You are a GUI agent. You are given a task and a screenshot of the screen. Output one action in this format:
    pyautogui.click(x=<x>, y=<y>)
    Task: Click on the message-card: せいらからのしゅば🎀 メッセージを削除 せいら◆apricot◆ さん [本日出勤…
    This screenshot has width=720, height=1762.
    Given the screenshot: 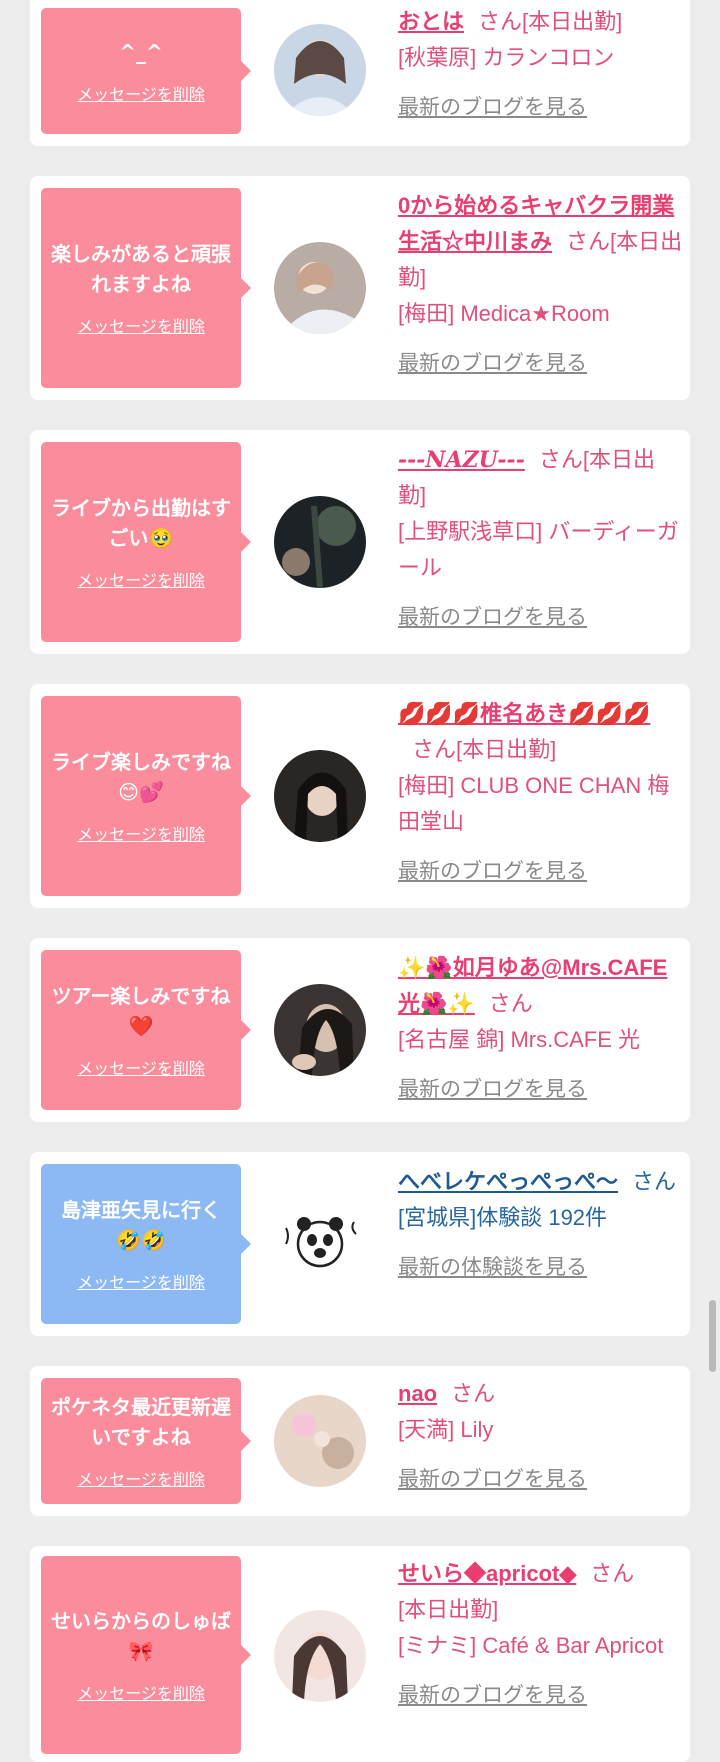 What is the action you would take?
    pyautogui.click(x=360, y=1654)
    